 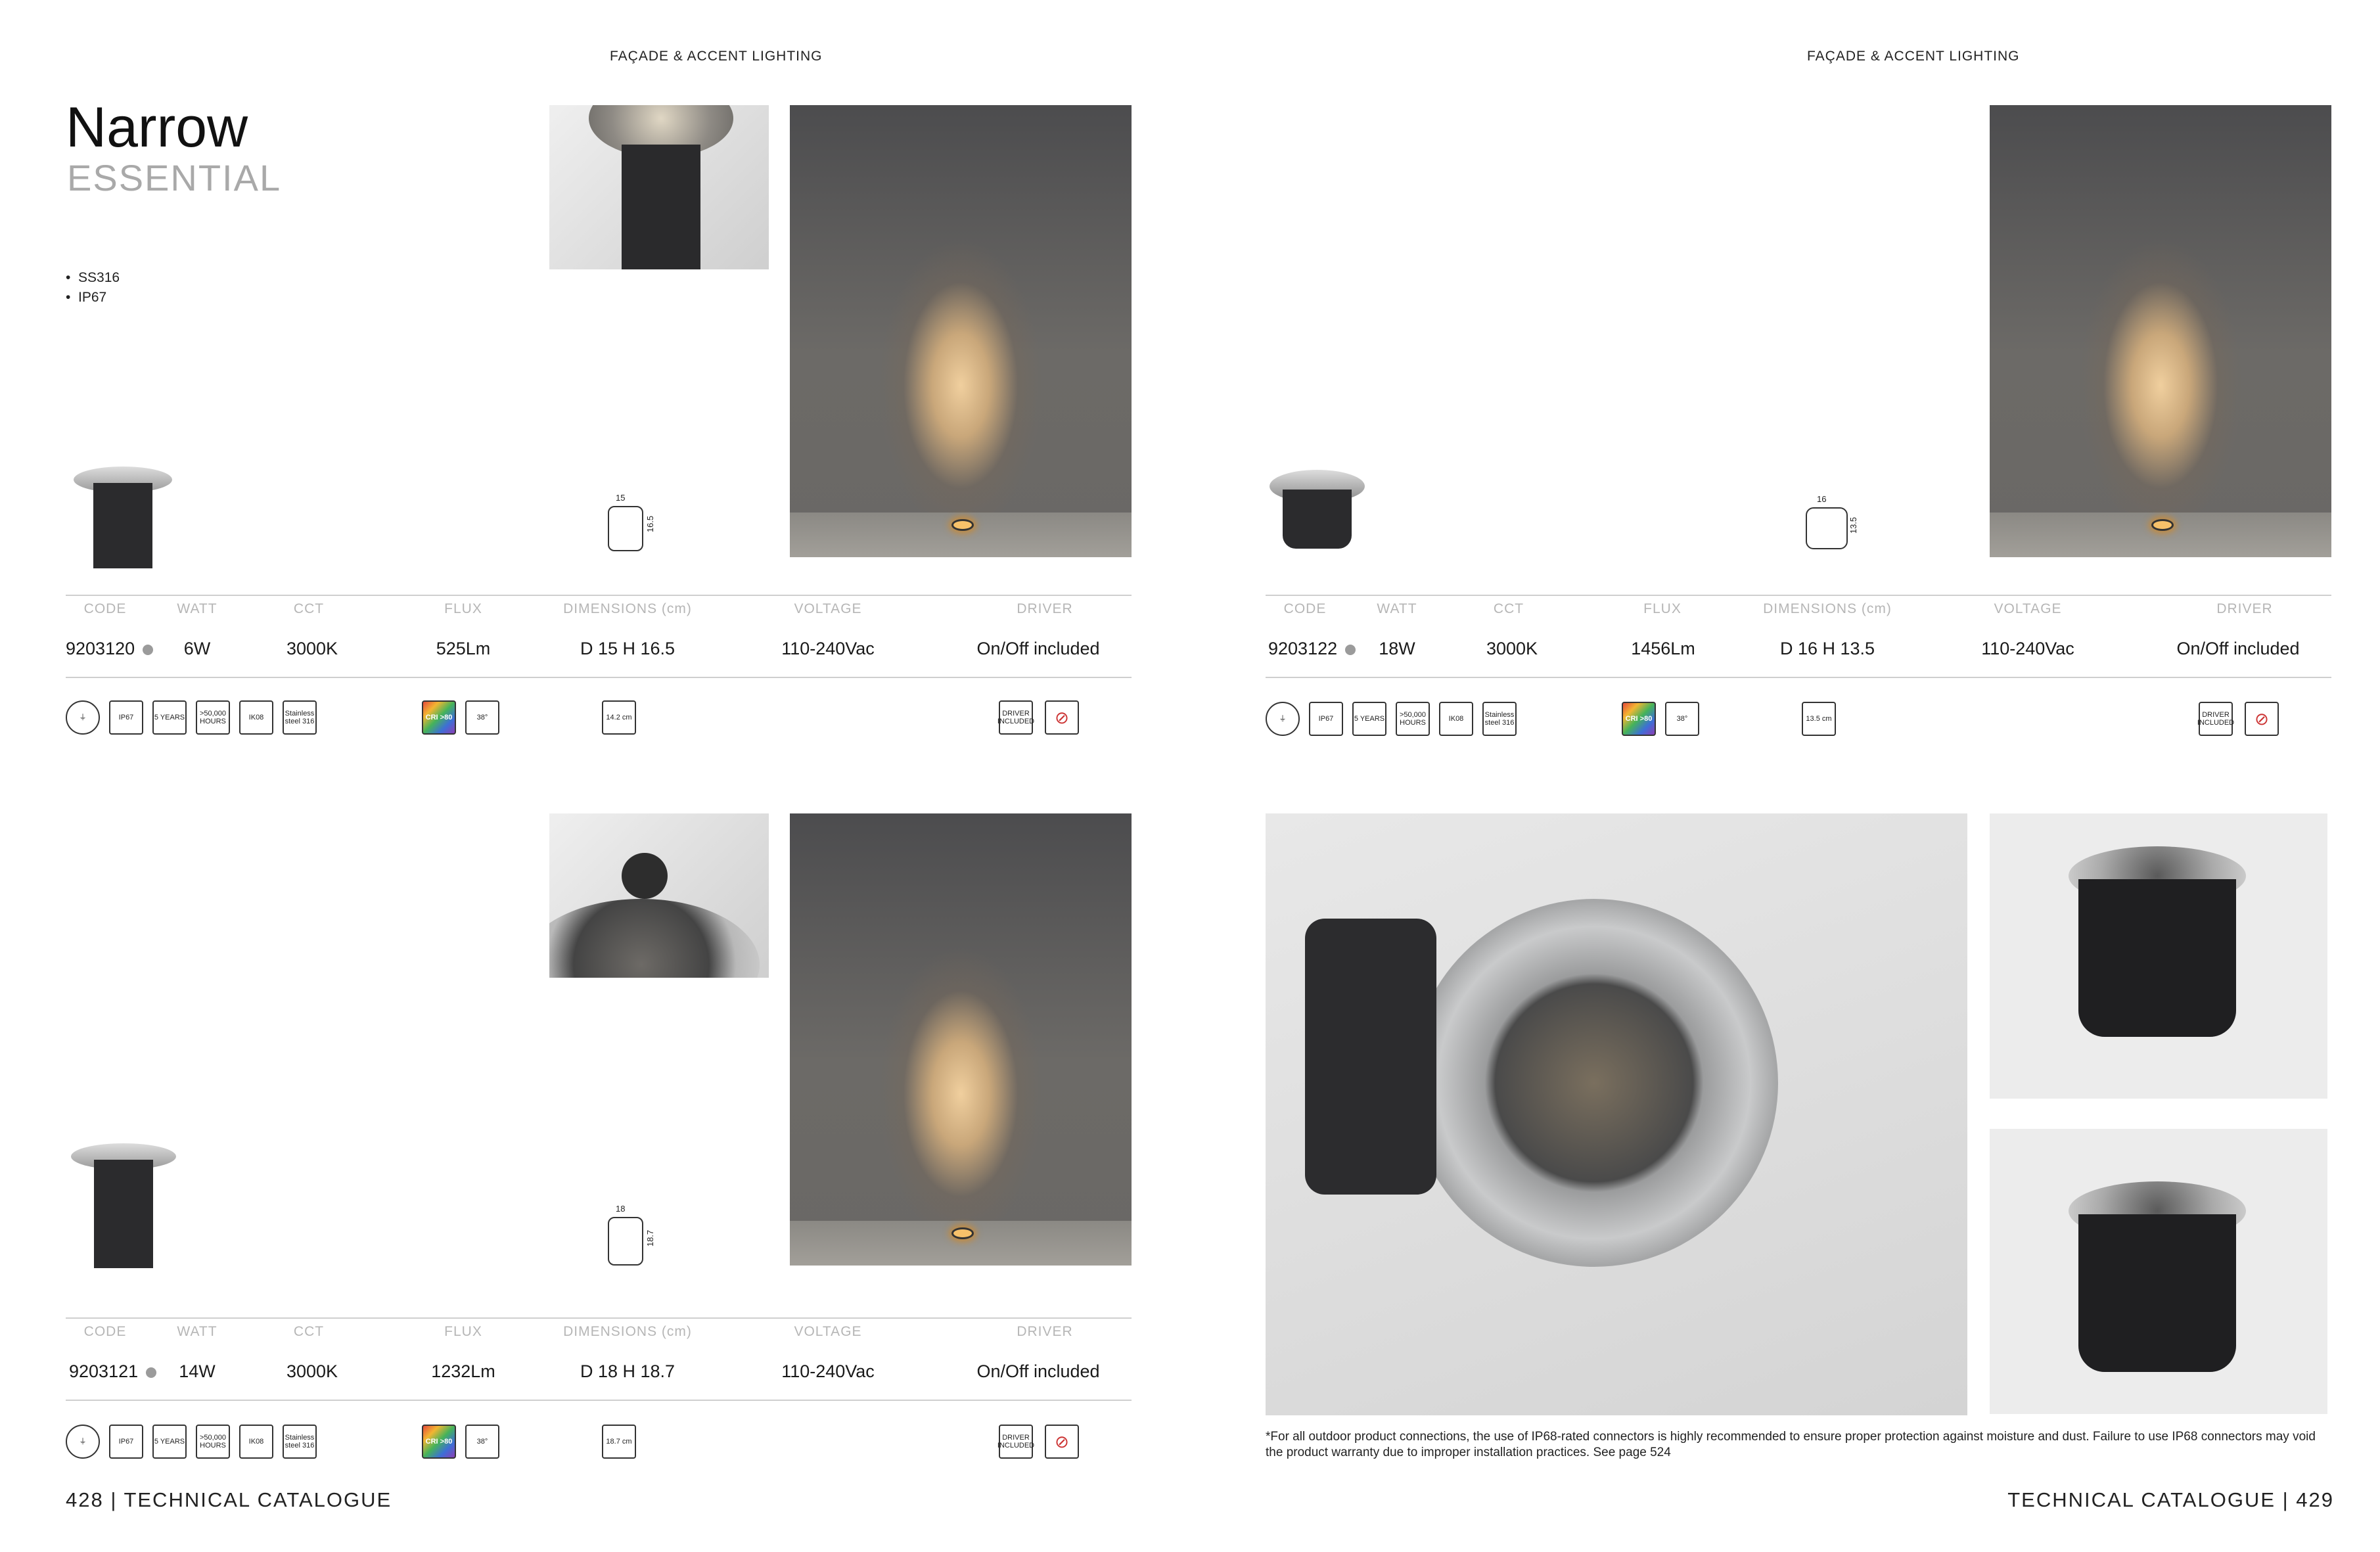 I want to click on dimensions-cell: D 15 H 16.5, so click(x=627, y=648).